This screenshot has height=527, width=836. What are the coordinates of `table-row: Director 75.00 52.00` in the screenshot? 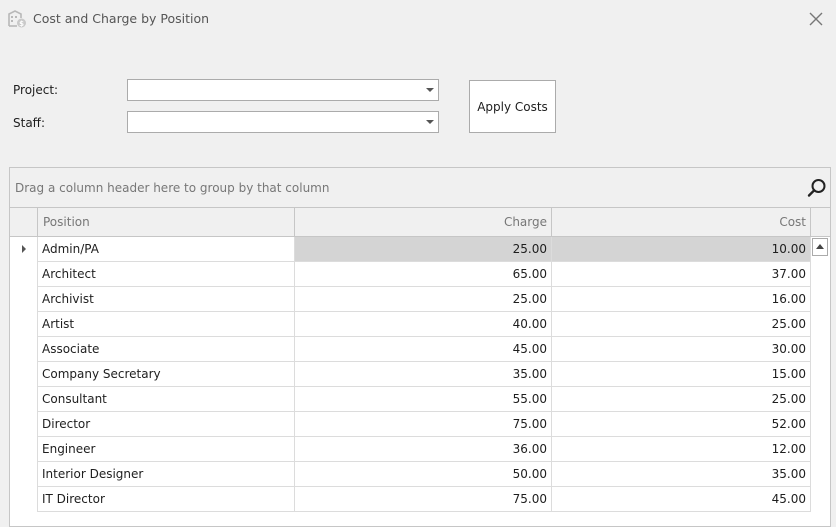 It's located at (410, 424).